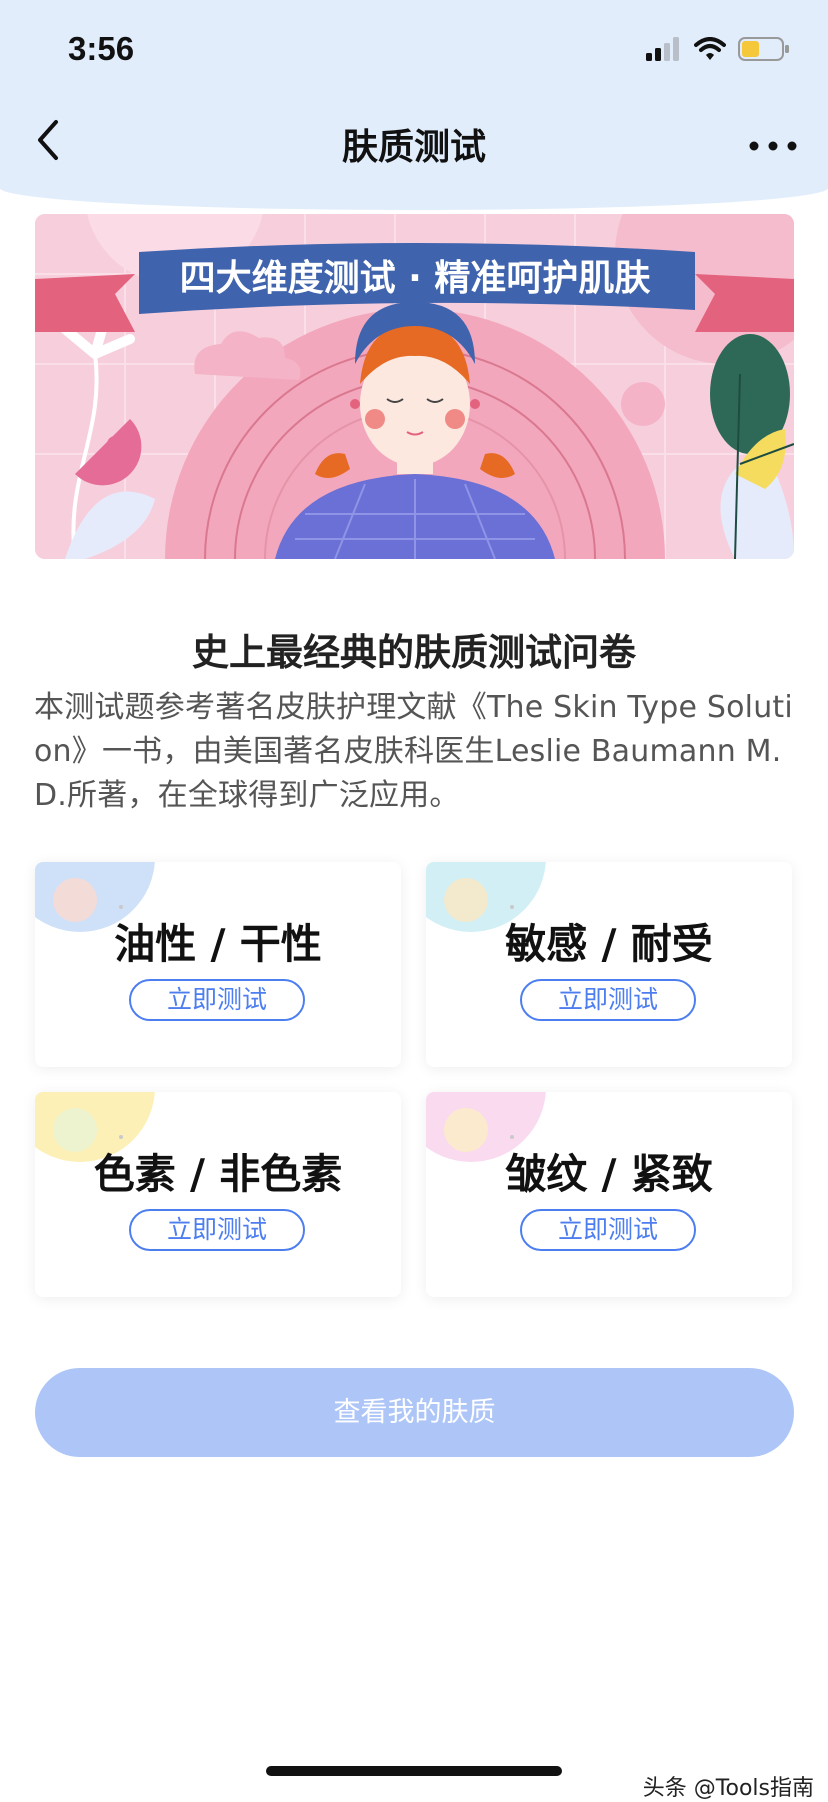 Image resolution: width=828 pixels, height=1802 pixels. Describe the element at coordinates (414, 652) in the screenshot. I see `intro-title: 史上最经典的肤质测试问卷` at that location.